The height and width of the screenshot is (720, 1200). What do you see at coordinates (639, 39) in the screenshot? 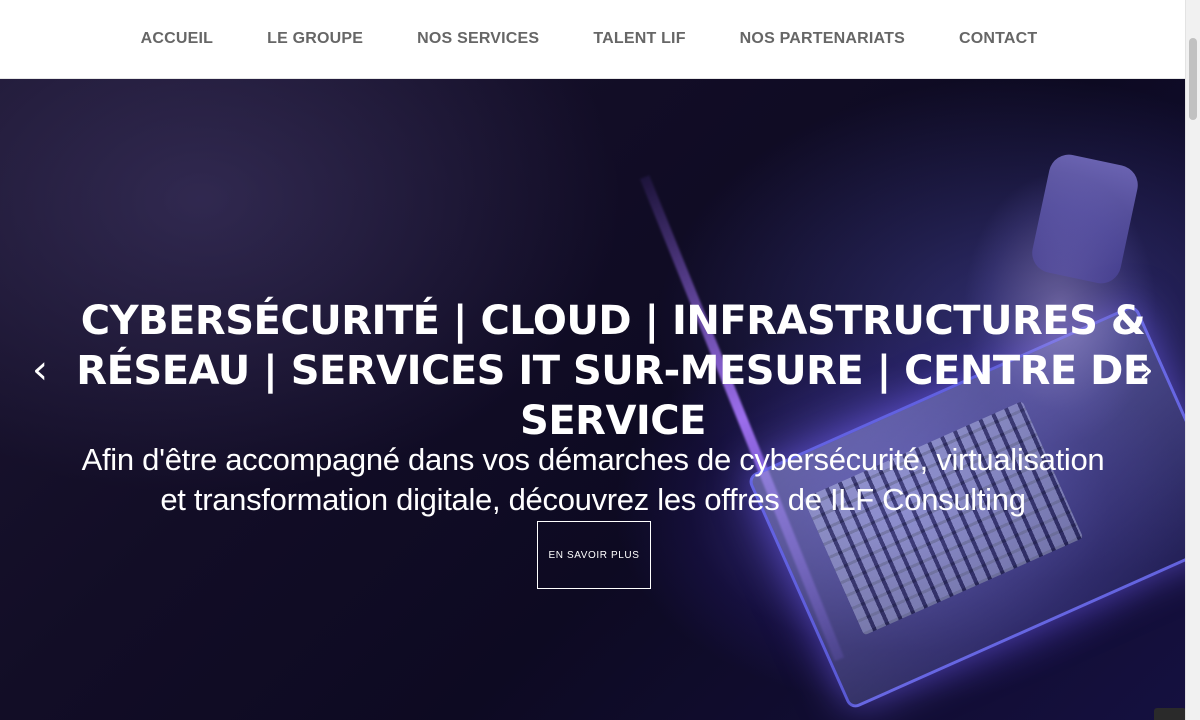
I see `nav-item-talent-lif: TALENT LIF` at bounding box center [639, 39].